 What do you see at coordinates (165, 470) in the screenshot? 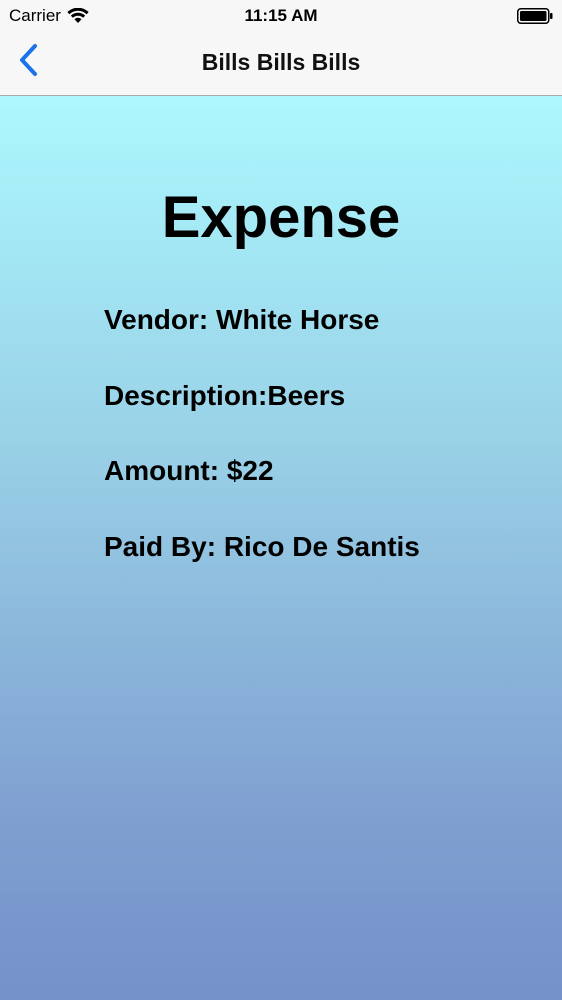
I see `amount-label: Amount:` at bounding box center [165, 470].